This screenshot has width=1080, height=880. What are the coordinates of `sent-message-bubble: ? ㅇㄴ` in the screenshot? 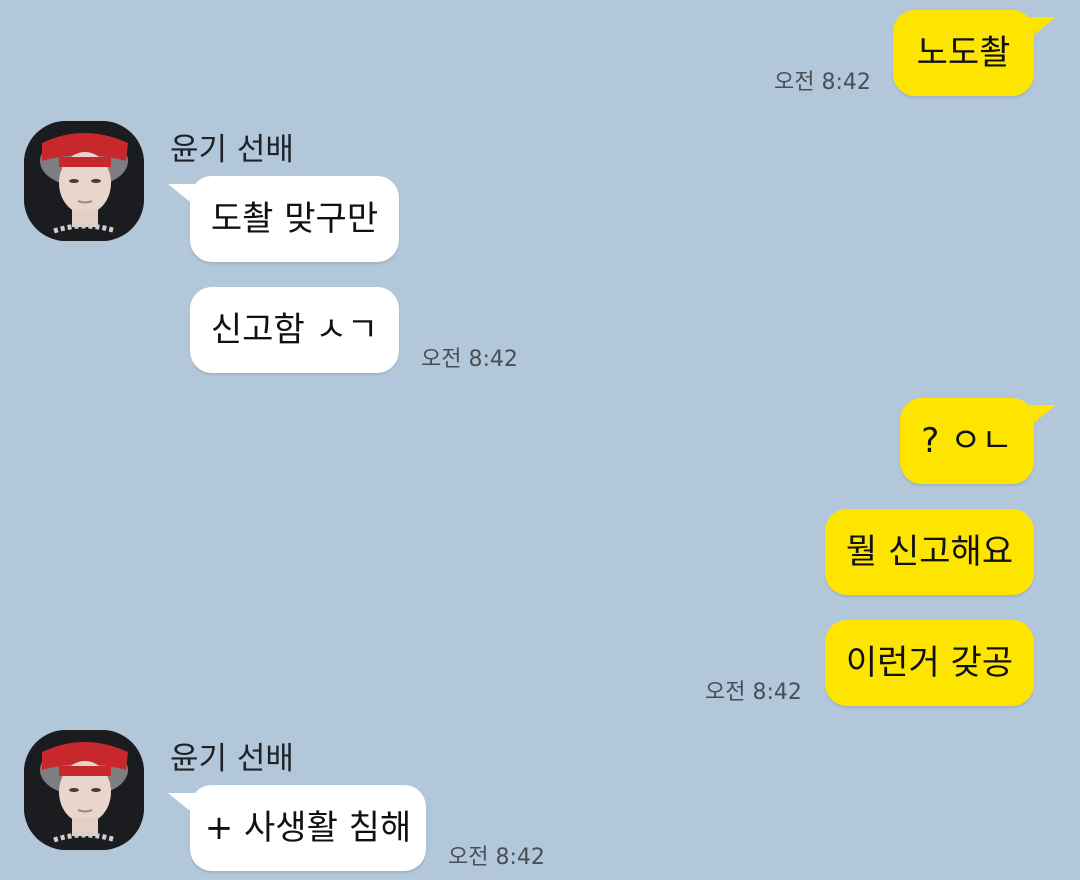 It's located at (967, 441).